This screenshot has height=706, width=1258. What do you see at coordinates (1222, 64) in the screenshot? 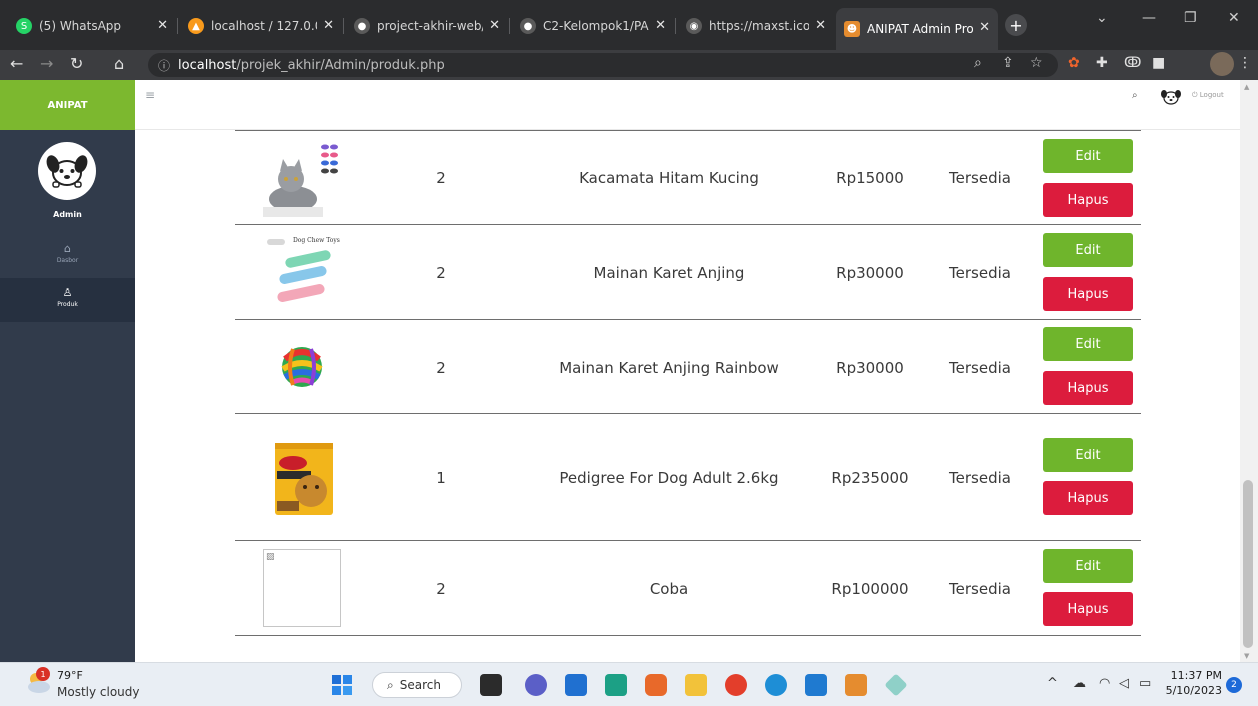
I see `profile-avatar` at bounding box center [1222, 64].